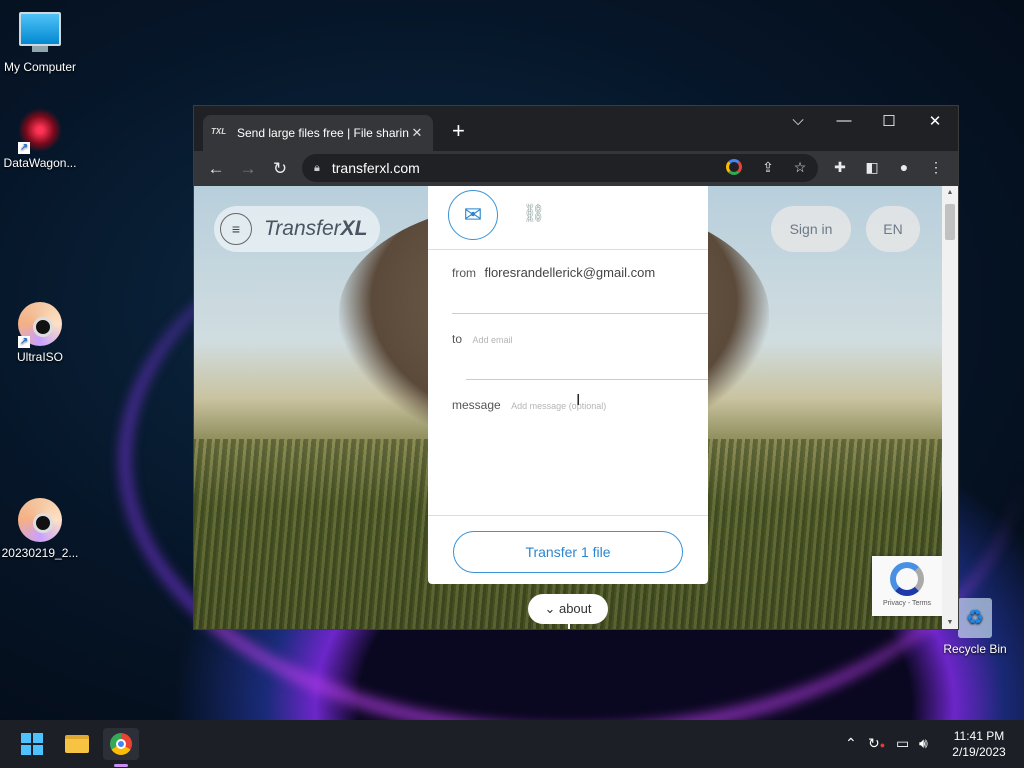  What do you see at coordinates (979, 744) in the screenshot?
I see `system-clock: 11:41 PM 2/19/2023` at bounding box center [979, 744].